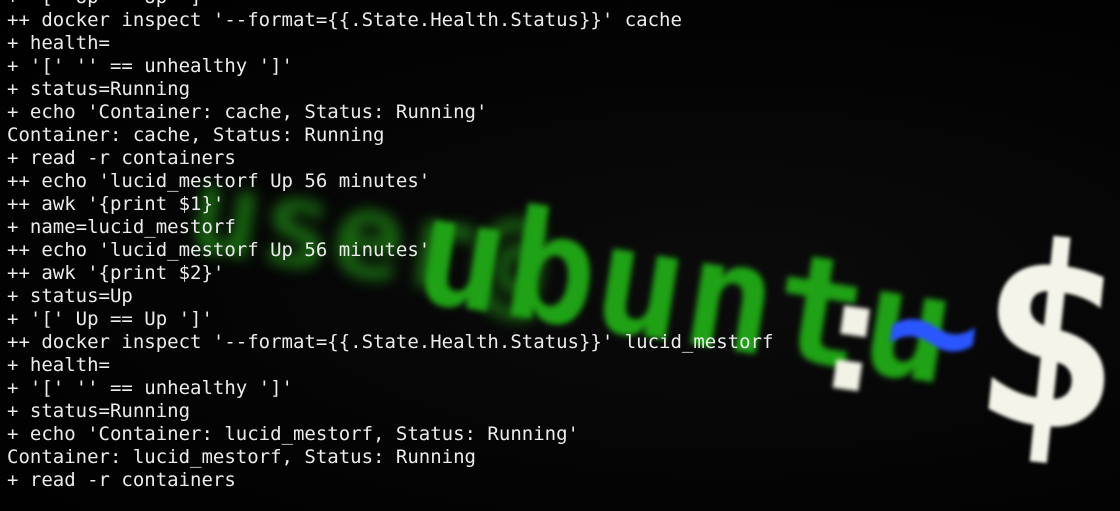 The image size is (1120, 511). Describe the element at coordinates (70, 296) in the screenshot. I see `terminal-line: + status=Up` at that location.